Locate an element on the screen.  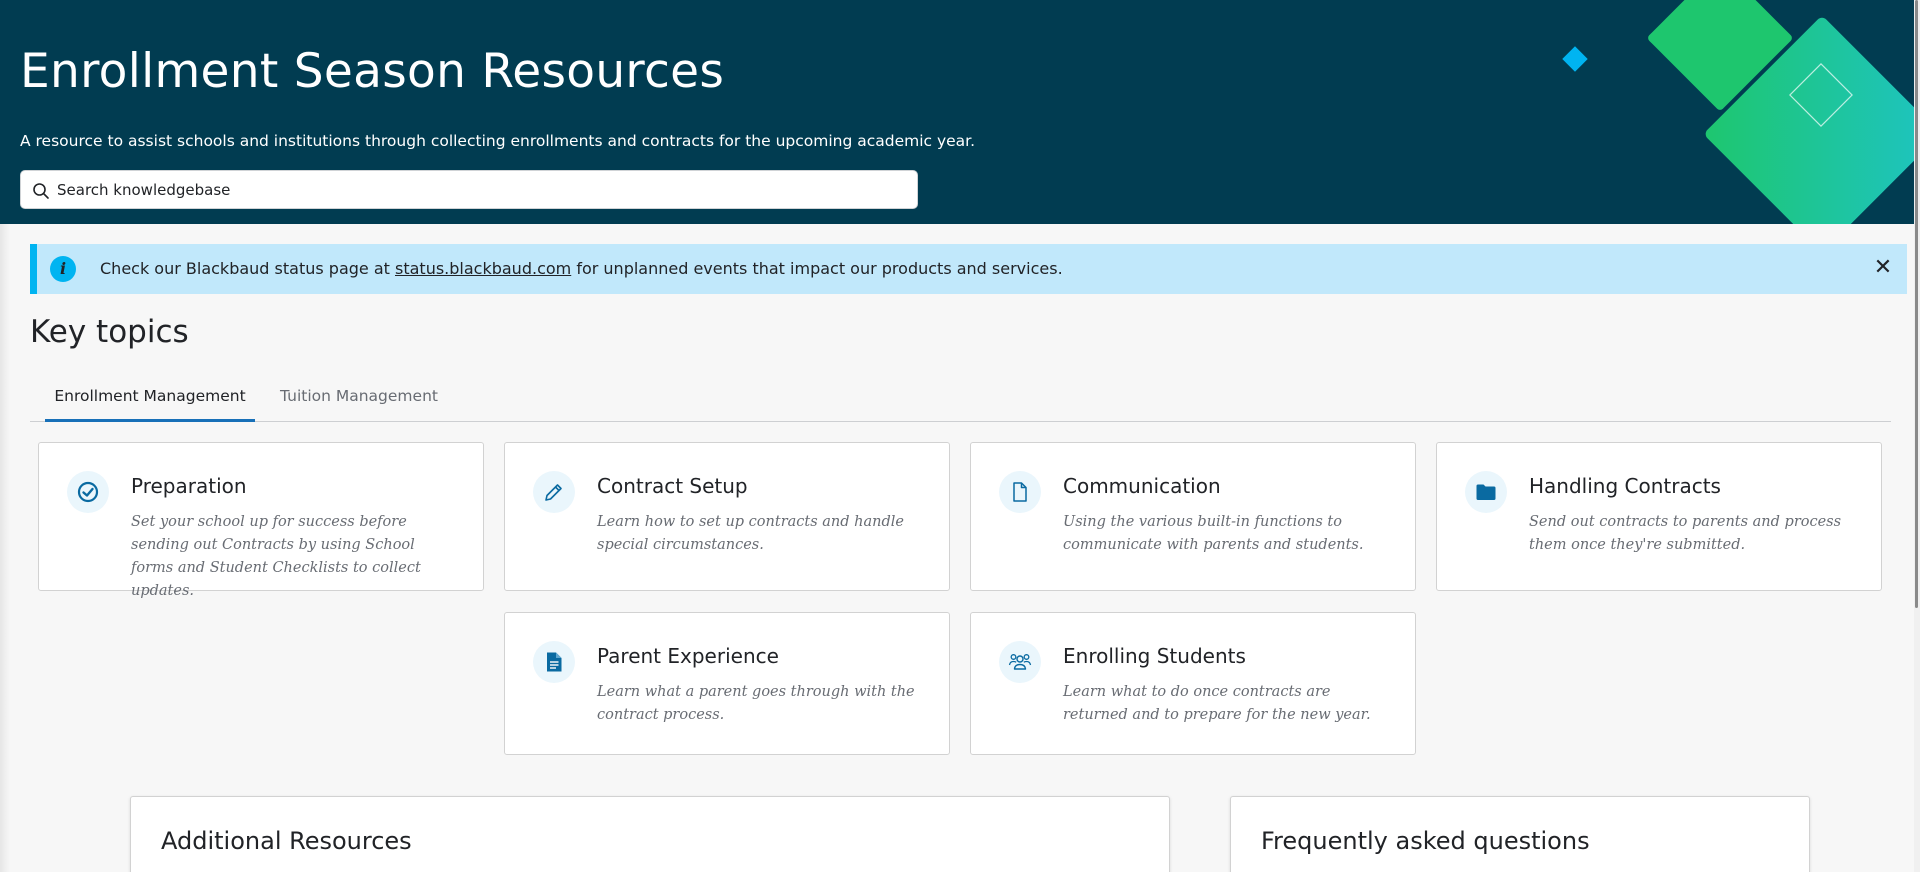
card-title: Handling Contracts is located at coordinates (1625, 486).